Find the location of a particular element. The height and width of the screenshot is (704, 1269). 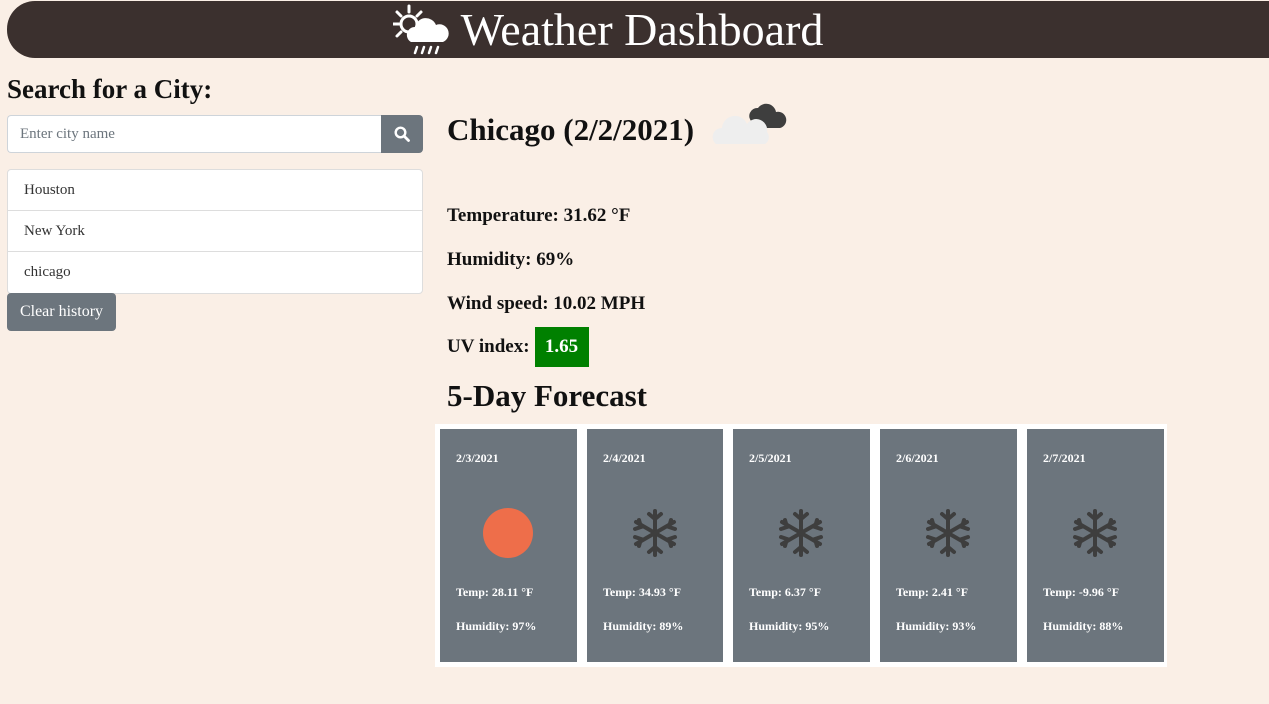

search-button is located at coordinates (402, 134).